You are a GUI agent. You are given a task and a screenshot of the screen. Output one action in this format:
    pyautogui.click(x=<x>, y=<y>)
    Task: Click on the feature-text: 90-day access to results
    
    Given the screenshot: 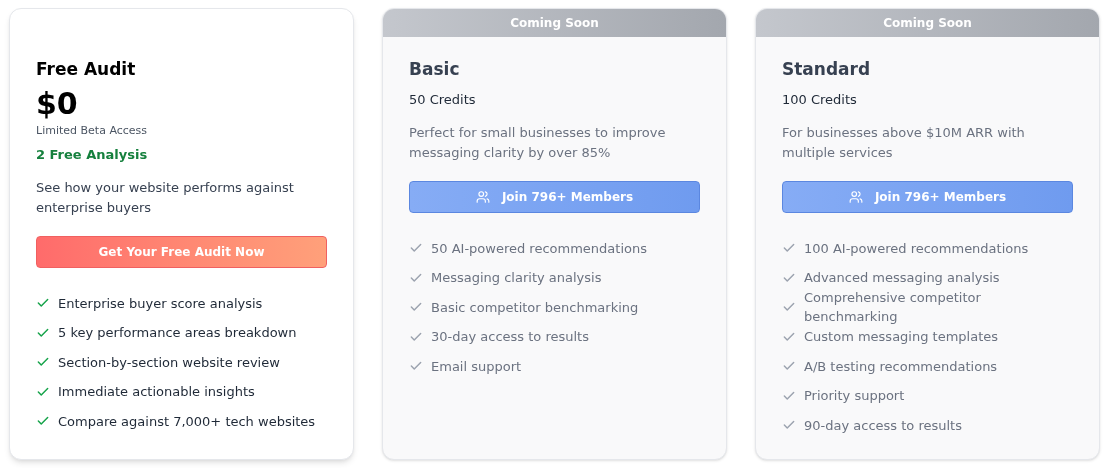 What is the action you would take?
    pyautogui.click(x=883, y=425)
    